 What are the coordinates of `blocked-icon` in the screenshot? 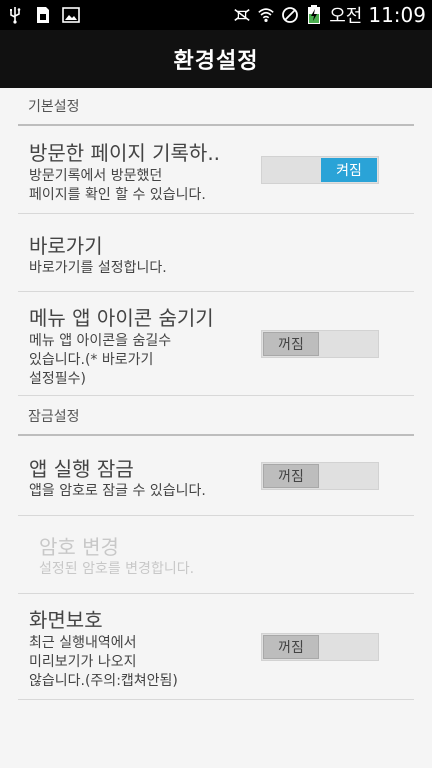 It's located at (290, 15).